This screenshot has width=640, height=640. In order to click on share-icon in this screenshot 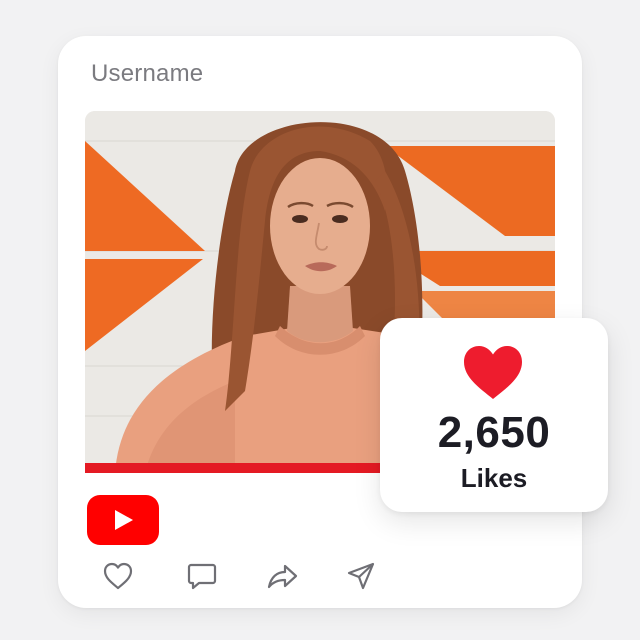, I will do `click(282, 576)`.